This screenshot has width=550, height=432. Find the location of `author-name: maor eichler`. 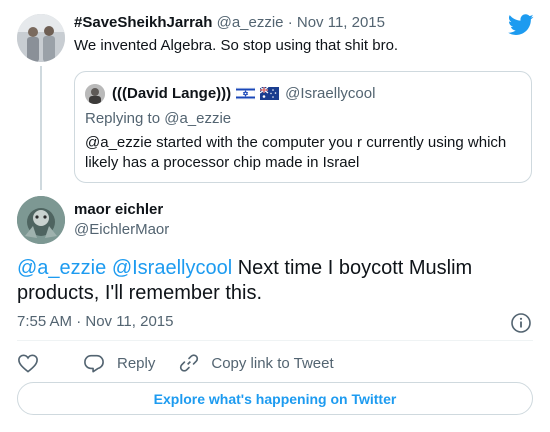

author-name: maor eichler is located at coordinates (118, 209).